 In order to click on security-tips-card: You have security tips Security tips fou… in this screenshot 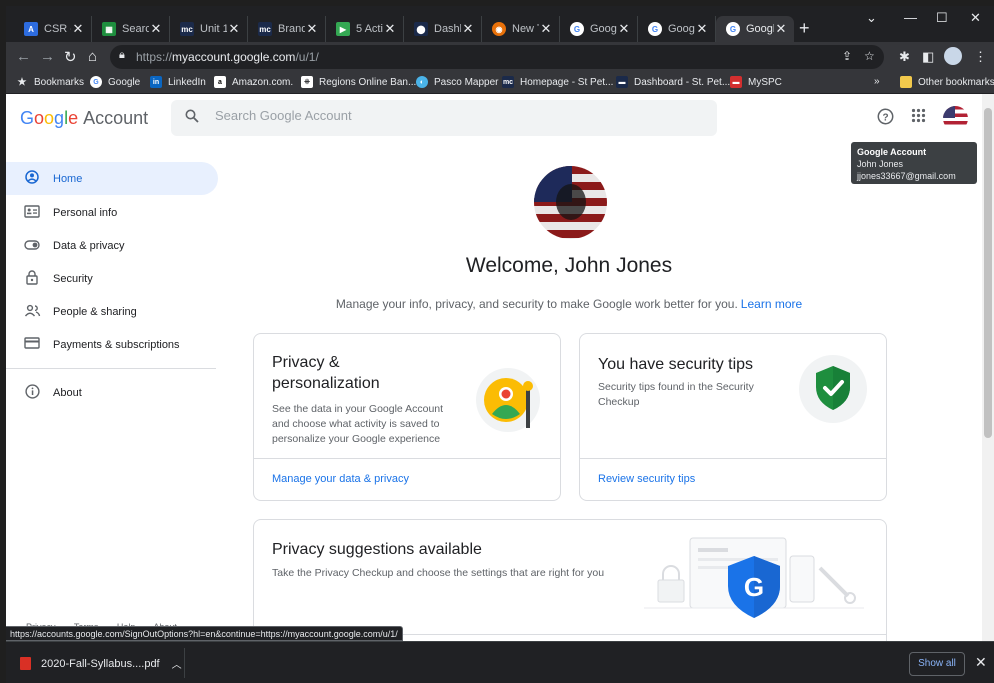, I will do `click(733, 417)`.